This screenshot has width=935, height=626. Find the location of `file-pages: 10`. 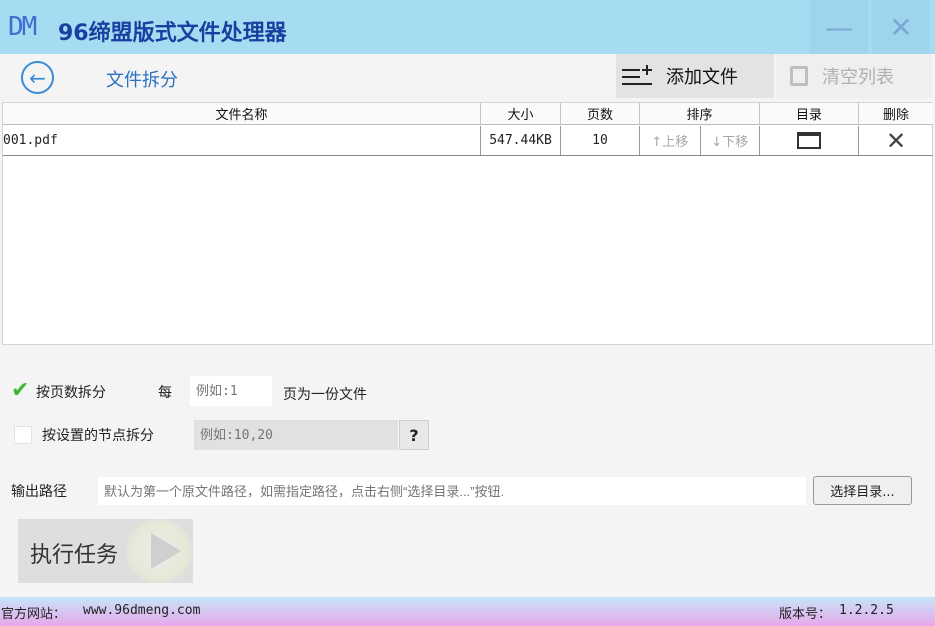

file-pages: 10 is located at coordinates (600, 140).